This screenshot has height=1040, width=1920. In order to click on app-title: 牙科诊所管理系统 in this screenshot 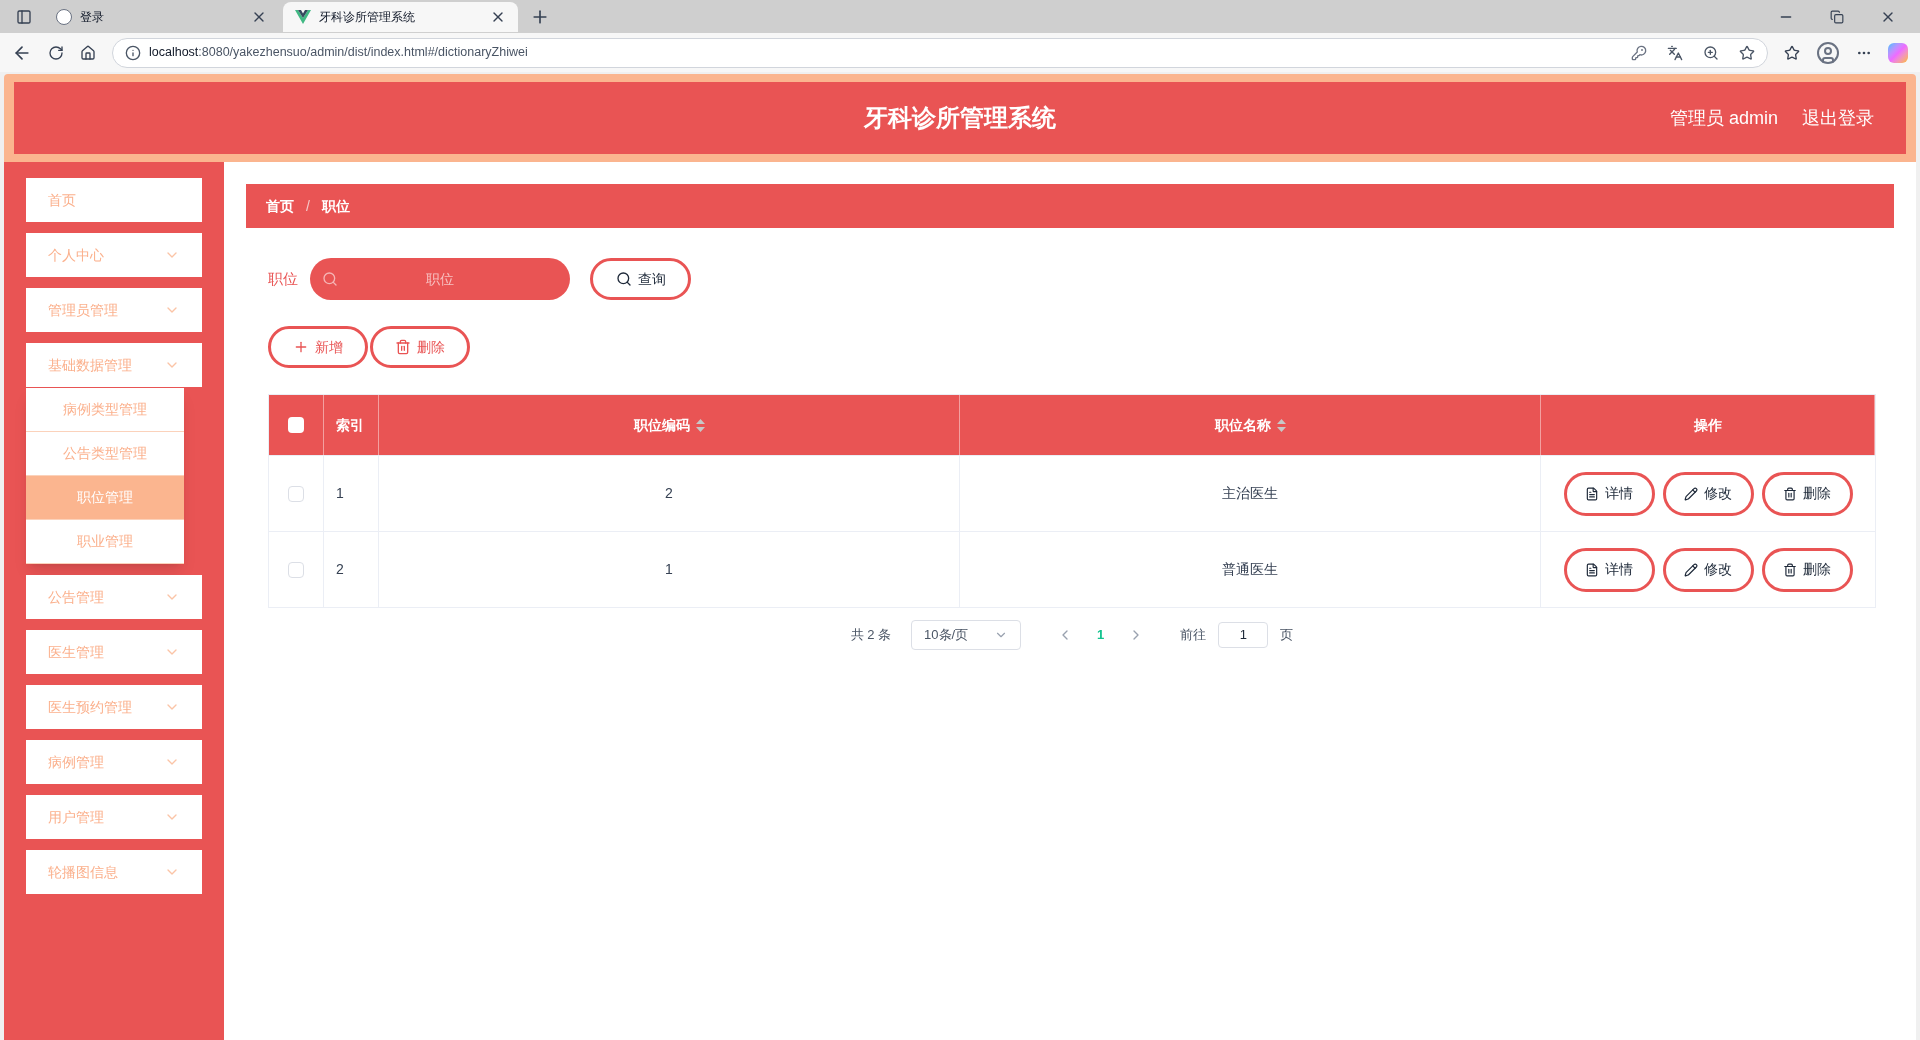, I will do `click(960, 118)`.